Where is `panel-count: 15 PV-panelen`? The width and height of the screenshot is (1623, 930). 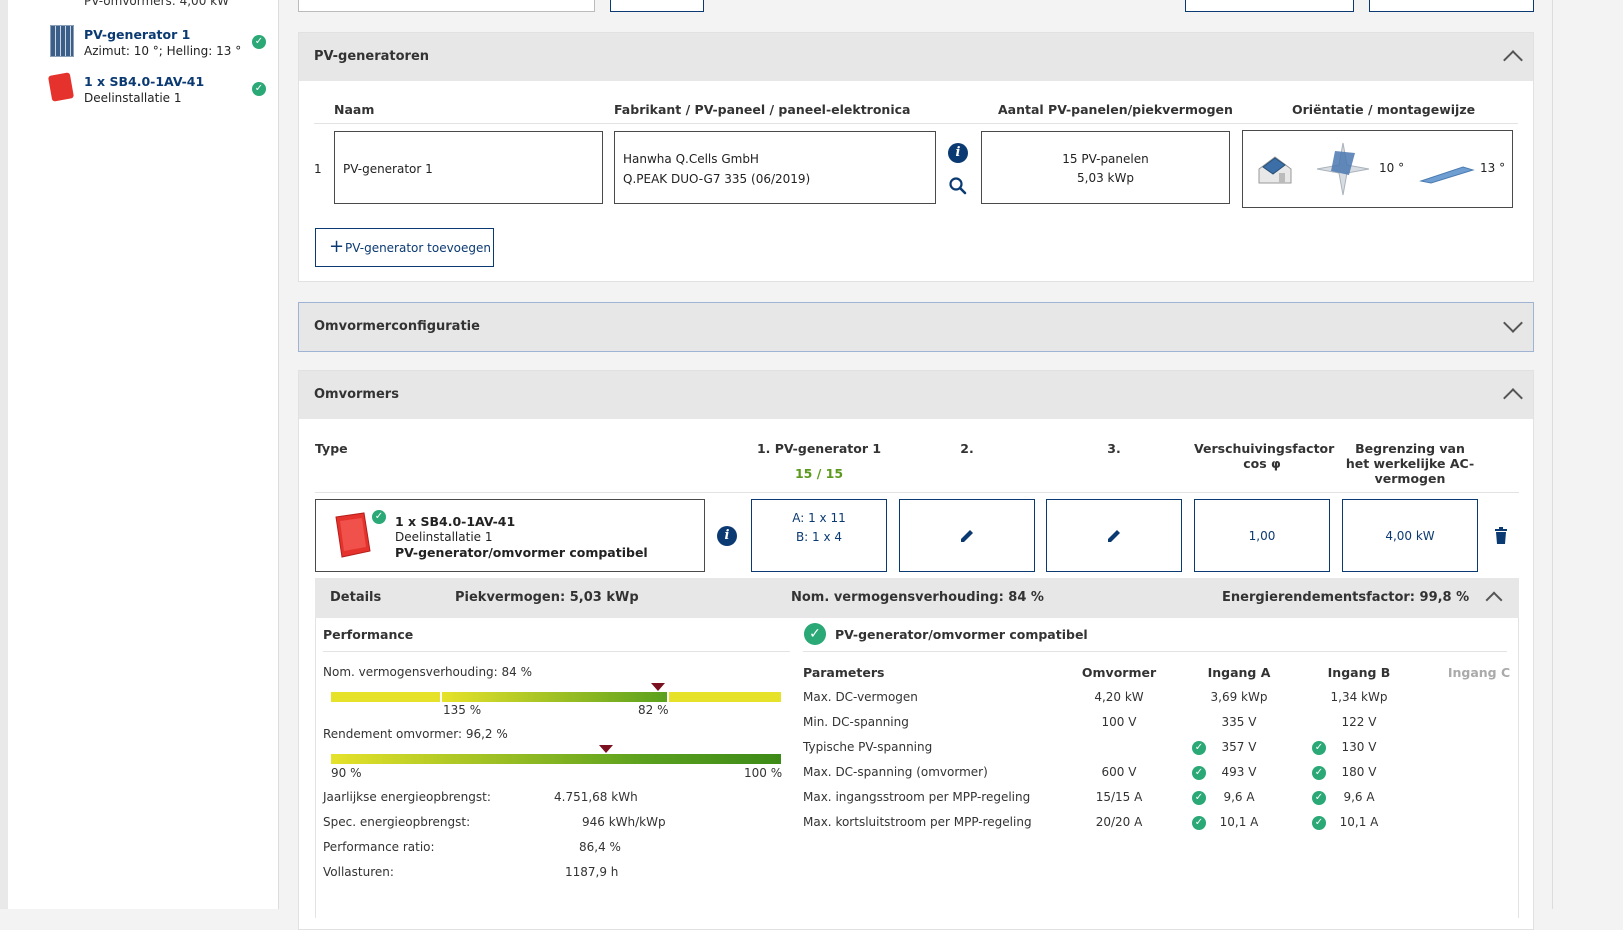
panel-count: 15 PV-panelen is located at coordinates (1105, 159).